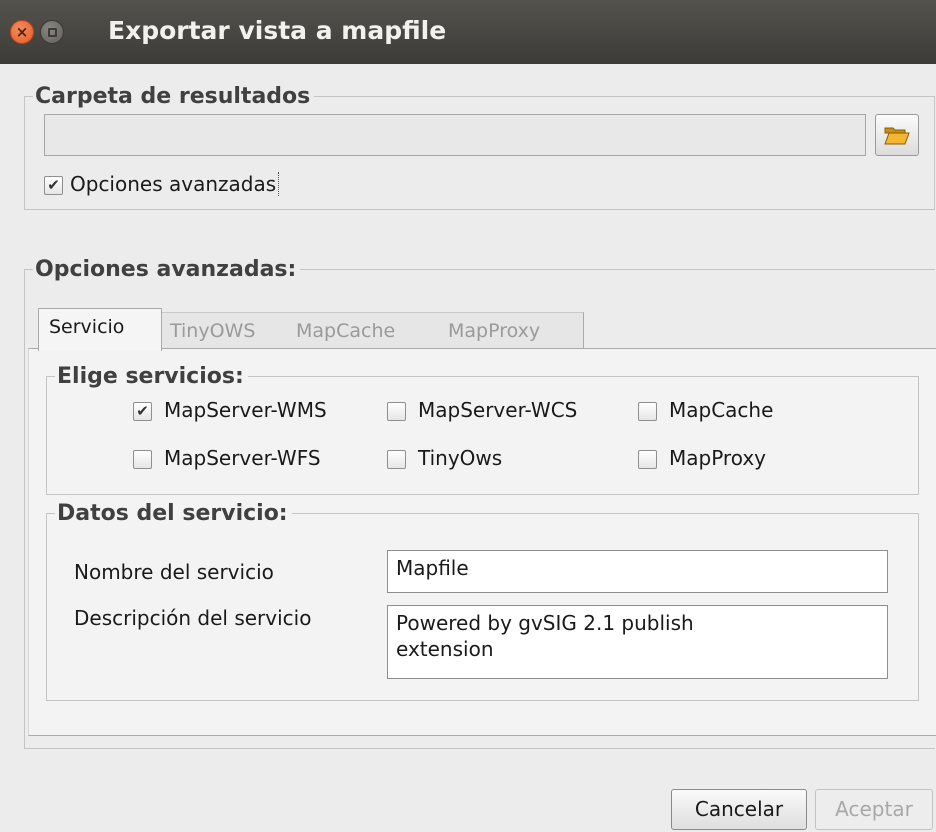 Image resolution: width=936 pixels, height=832 pixels. I want to click on tab-mapcache: MapCache, so click(363, 331).